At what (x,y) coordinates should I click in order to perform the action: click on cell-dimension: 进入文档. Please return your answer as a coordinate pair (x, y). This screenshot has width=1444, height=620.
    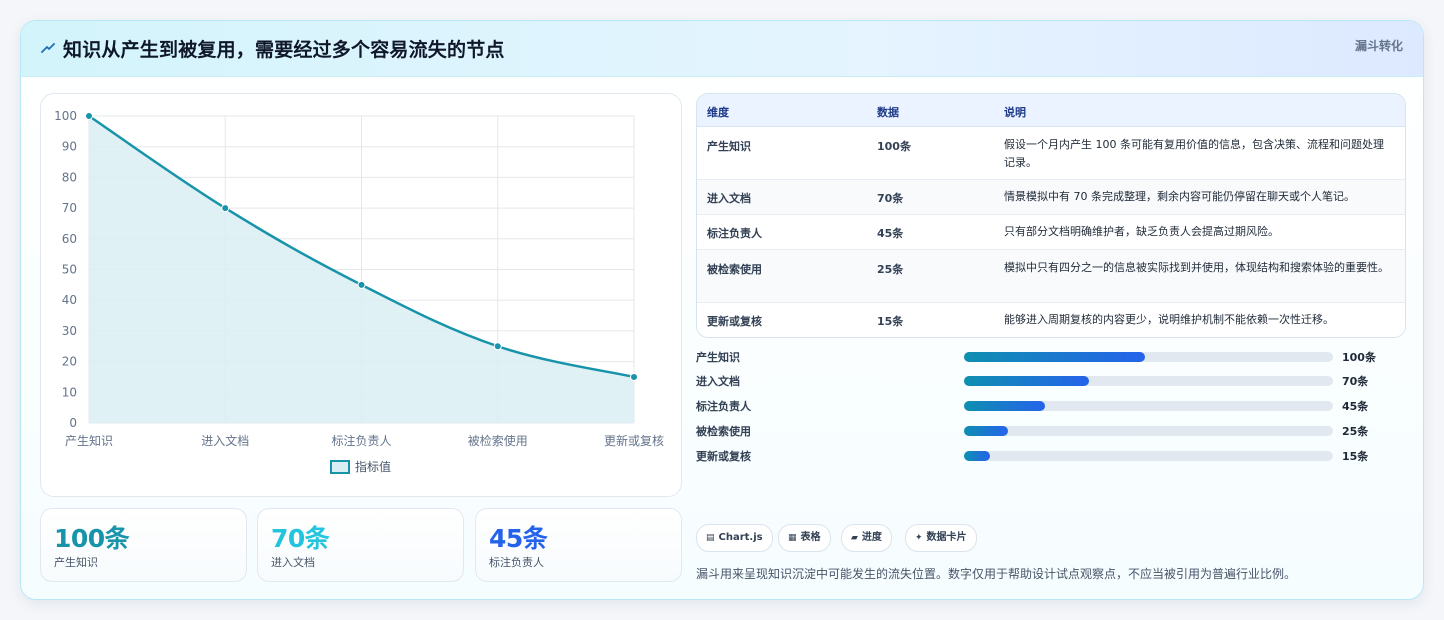
    Looking at the image, I should click on (729, 198).